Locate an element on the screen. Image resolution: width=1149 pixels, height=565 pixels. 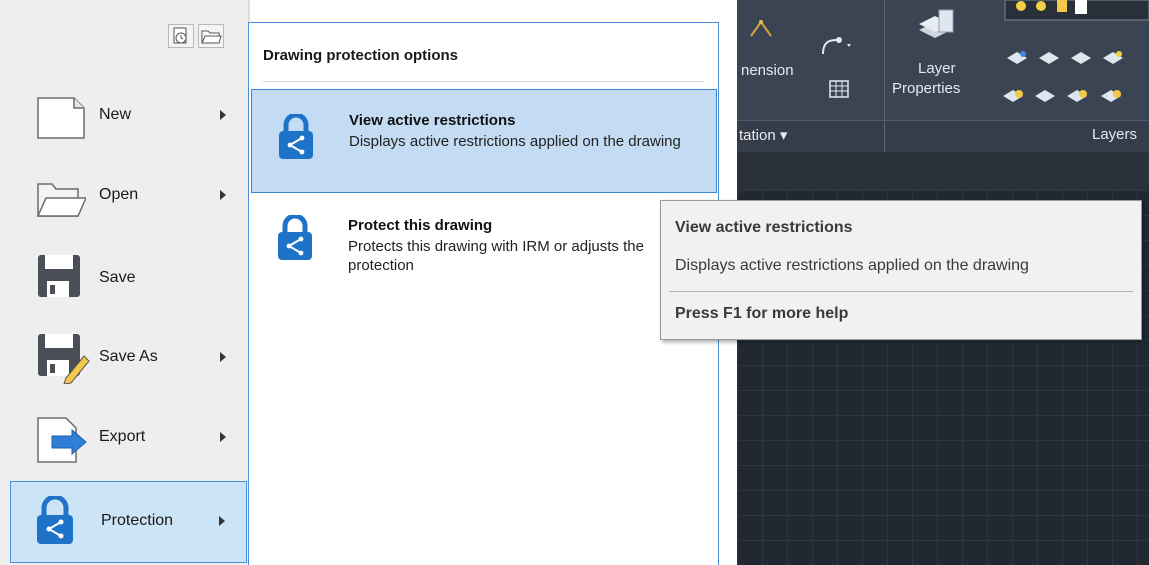
tooltip-help-text: Press F1 for more help is located at coordinates (762, 313).